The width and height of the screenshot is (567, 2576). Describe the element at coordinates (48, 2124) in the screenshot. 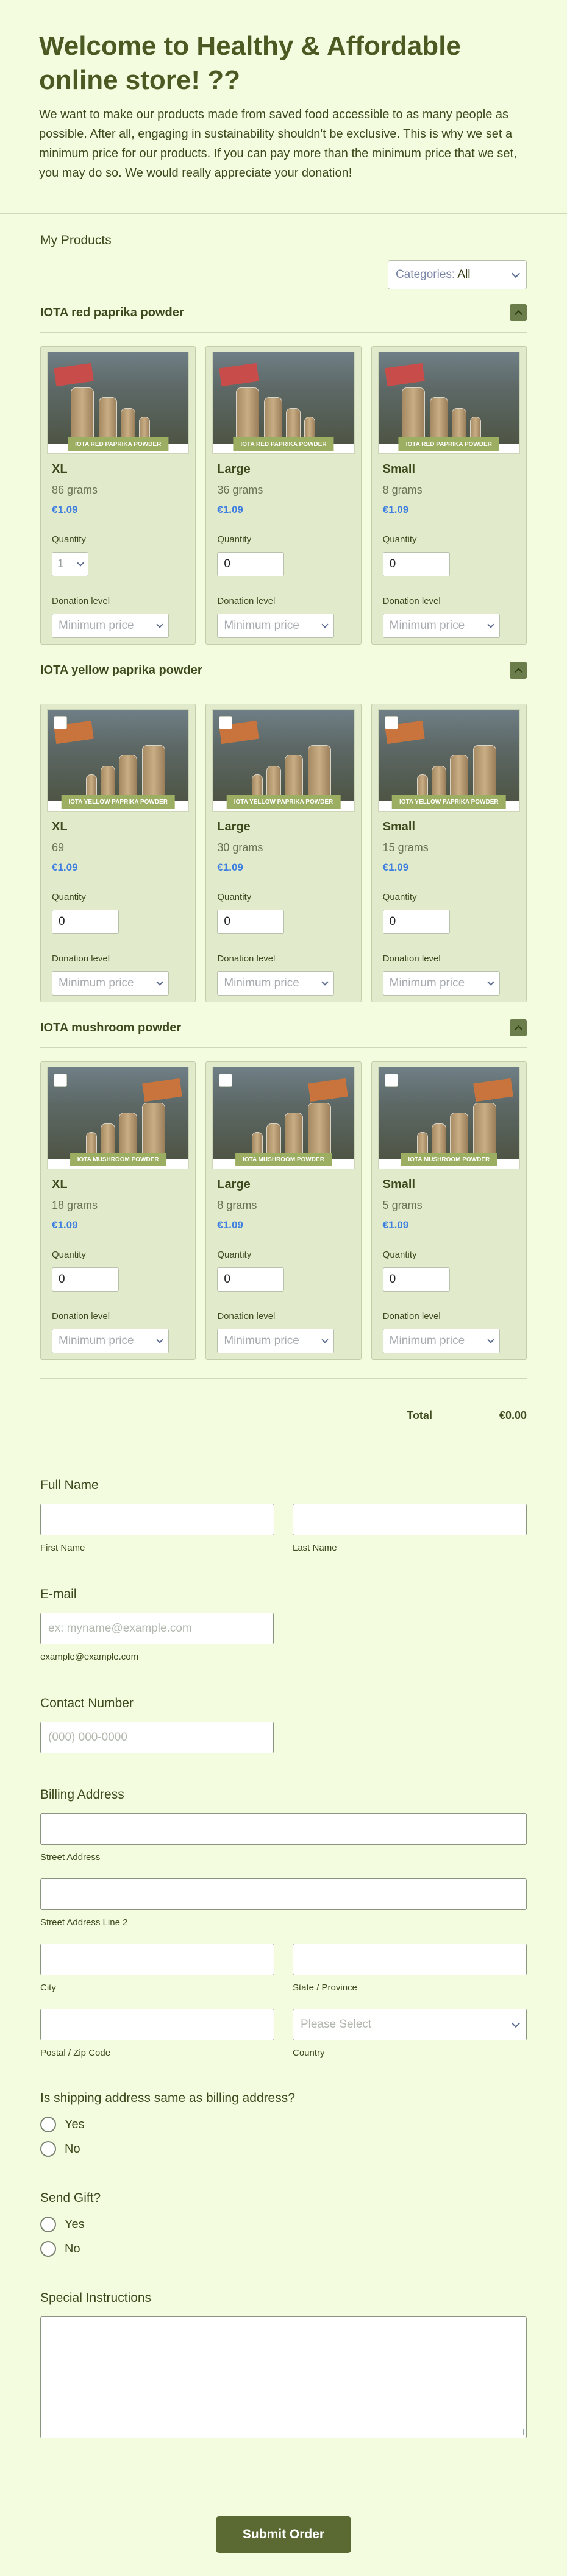

I see `radio-circle-icon` at that location.